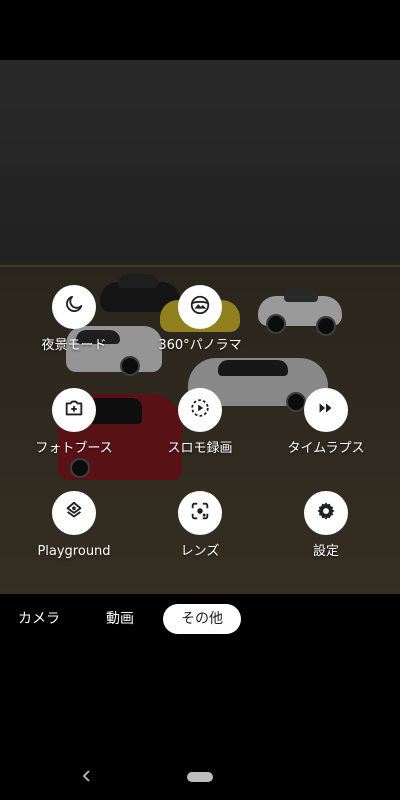  I want to click on mode-lens: レンズ, so click(200, 525).